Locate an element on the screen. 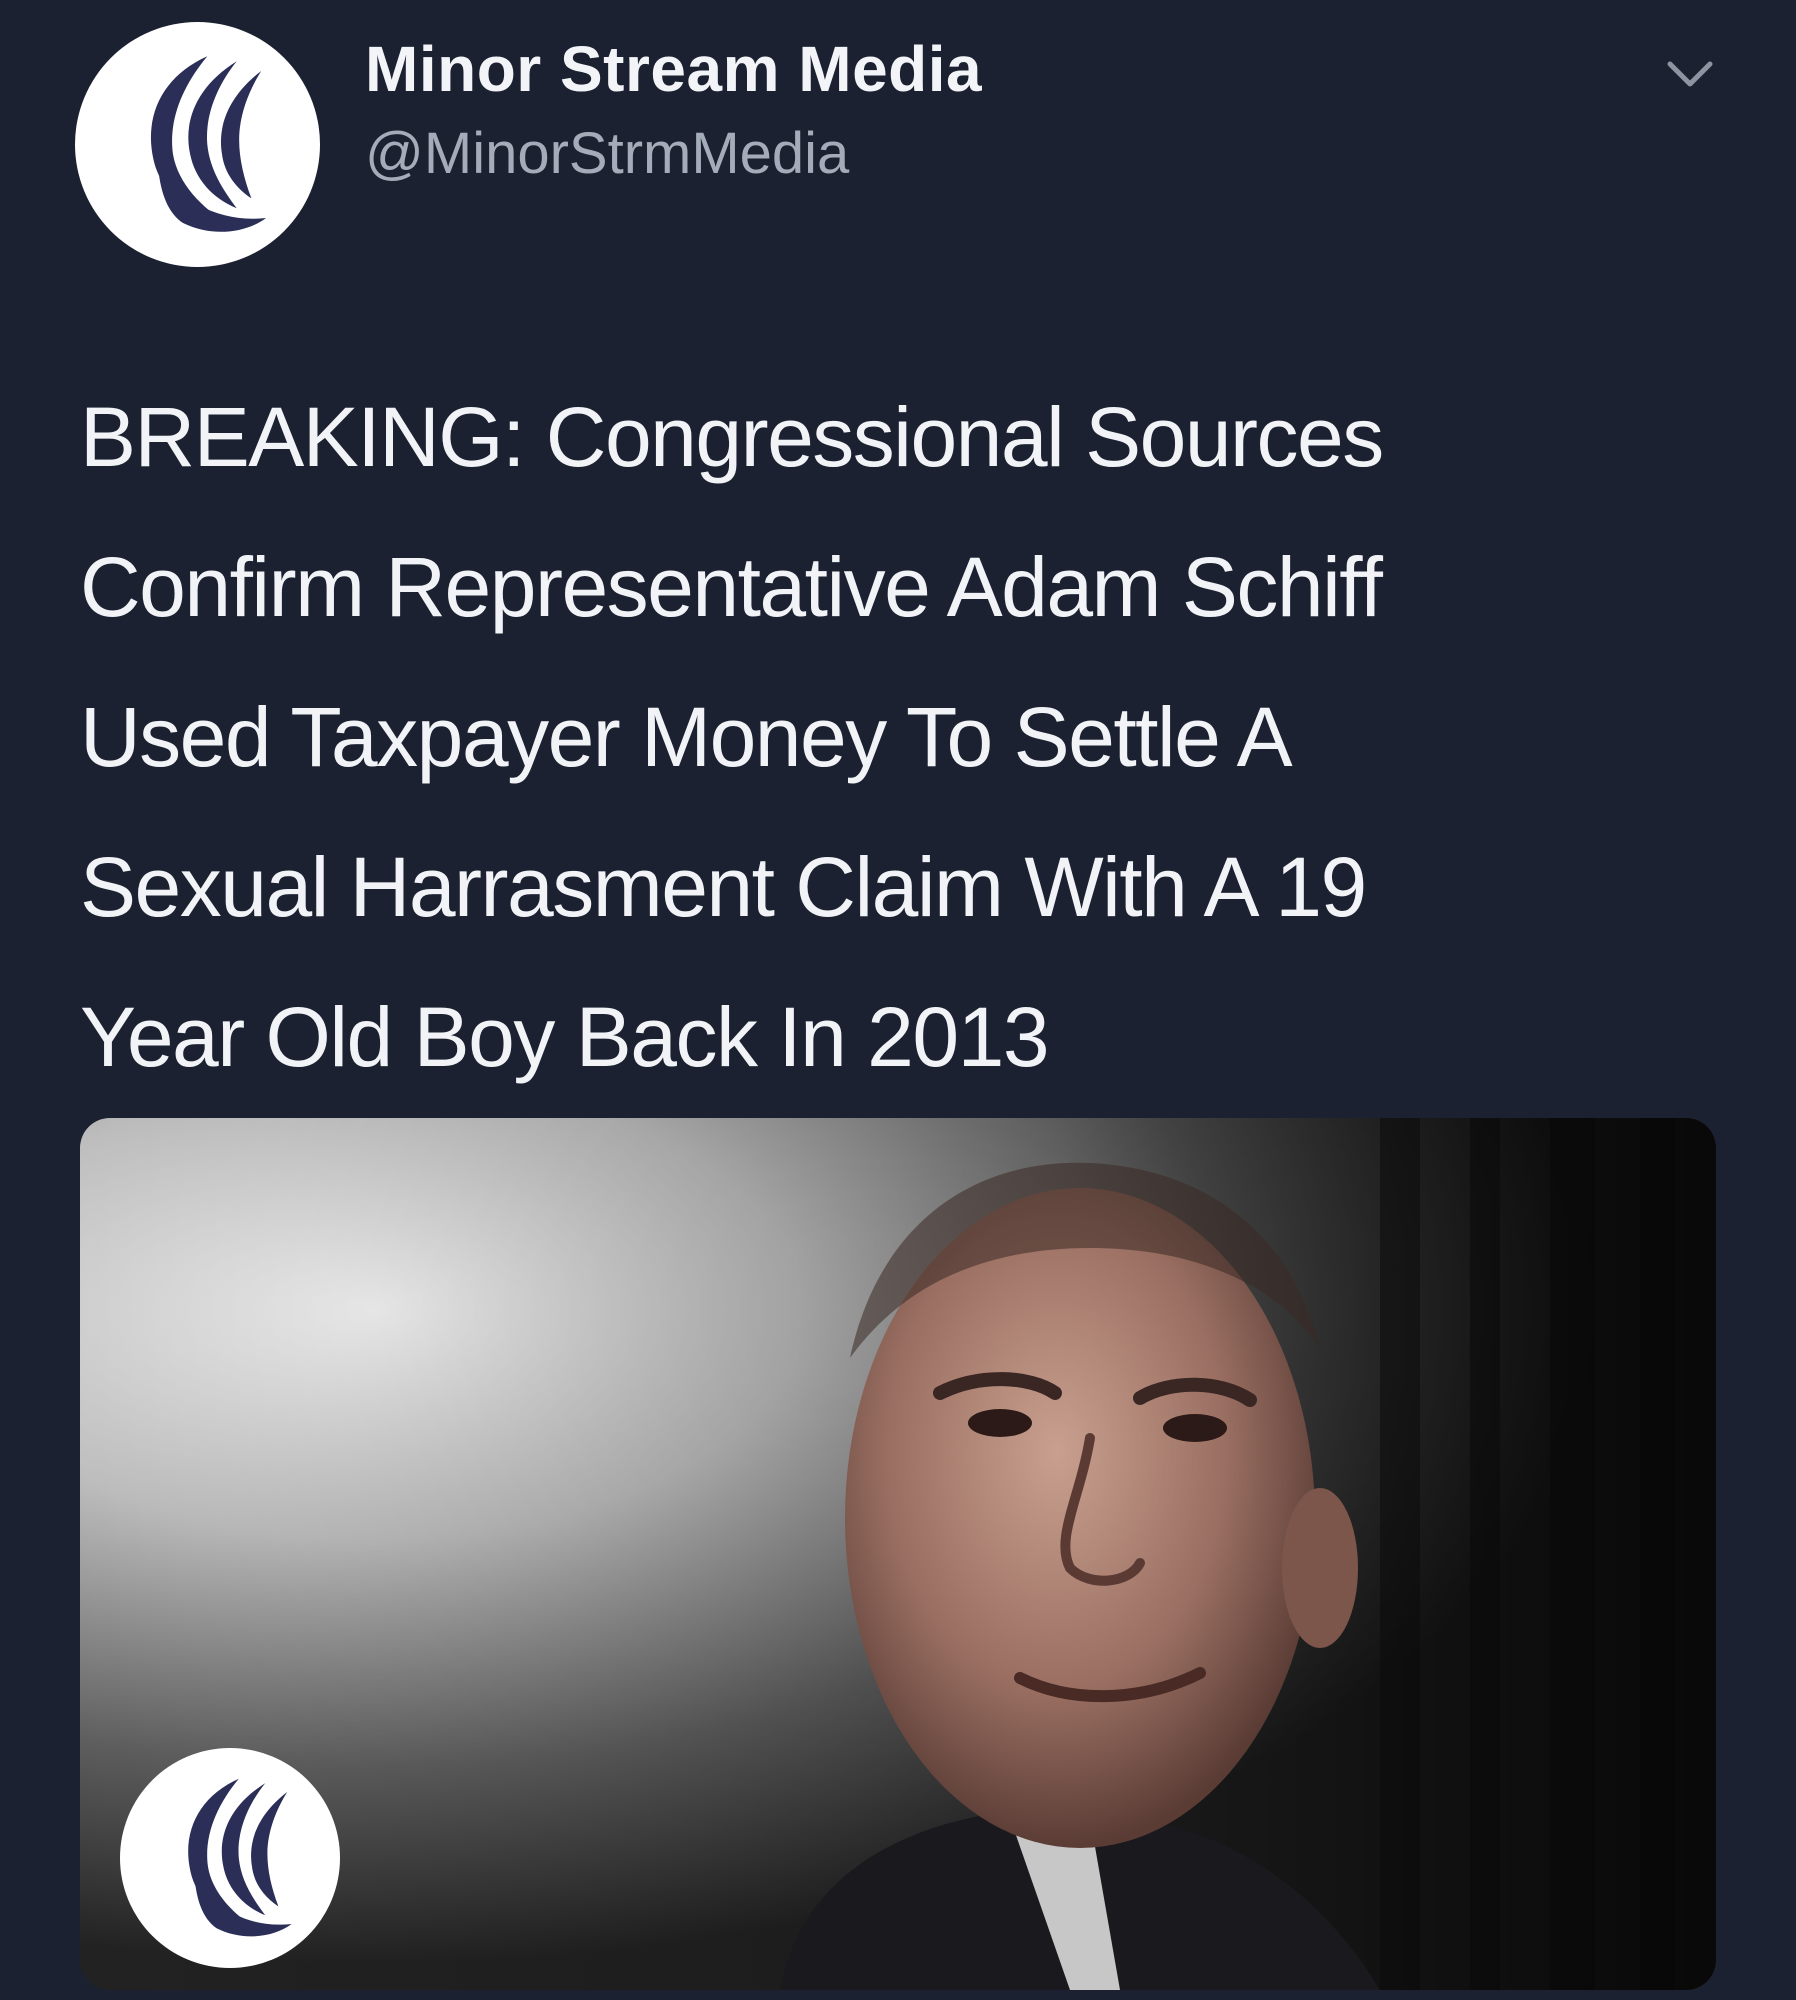 The height and width of the screenshot is (2000, 1796). tweet-text-line: BREAKING: Congressional Sources is located at coordinates (732, 437).